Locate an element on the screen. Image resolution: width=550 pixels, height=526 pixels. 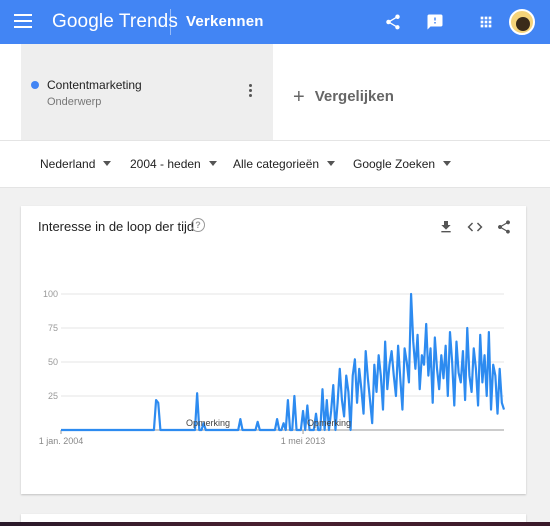
term-type: Onderwerp is located at coordinates (74, 102).